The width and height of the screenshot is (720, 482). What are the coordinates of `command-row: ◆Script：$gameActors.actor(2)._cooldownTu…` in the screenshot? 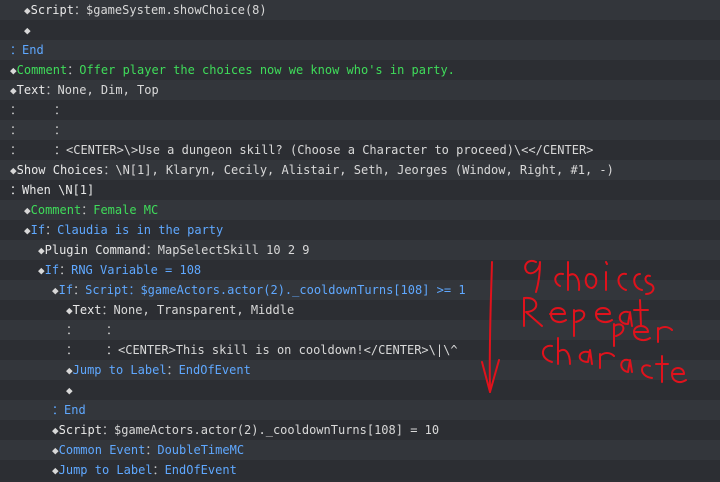 It's located at (360, 430).